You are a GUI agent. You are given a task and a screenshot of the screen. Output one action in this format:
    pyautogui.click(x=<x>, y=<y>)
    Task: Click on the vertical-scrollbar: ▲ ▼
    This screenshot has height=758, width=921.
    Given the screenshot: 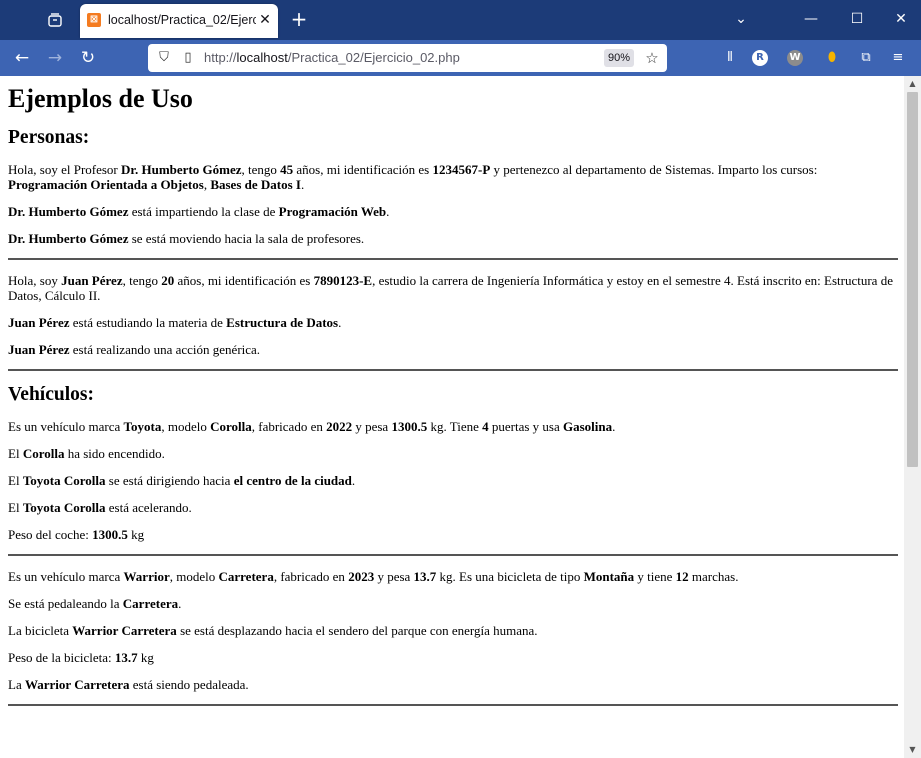 What is the action you would take?
    pyautogui.click(x=912, y=417)
    